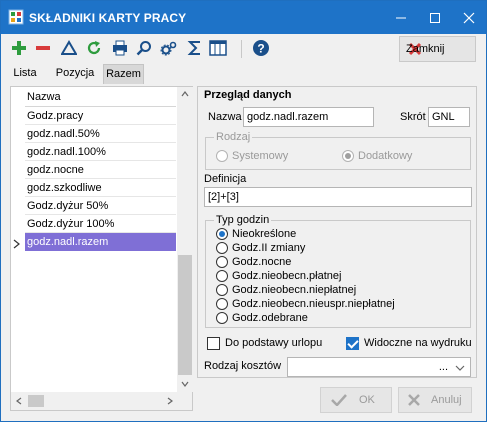 Image resolution: width=487 pixels, height=422 pixels. Describe the element at coordinates (100, 152) in the screenshot. I see `list-item: godz.nadl.100%` at that location.